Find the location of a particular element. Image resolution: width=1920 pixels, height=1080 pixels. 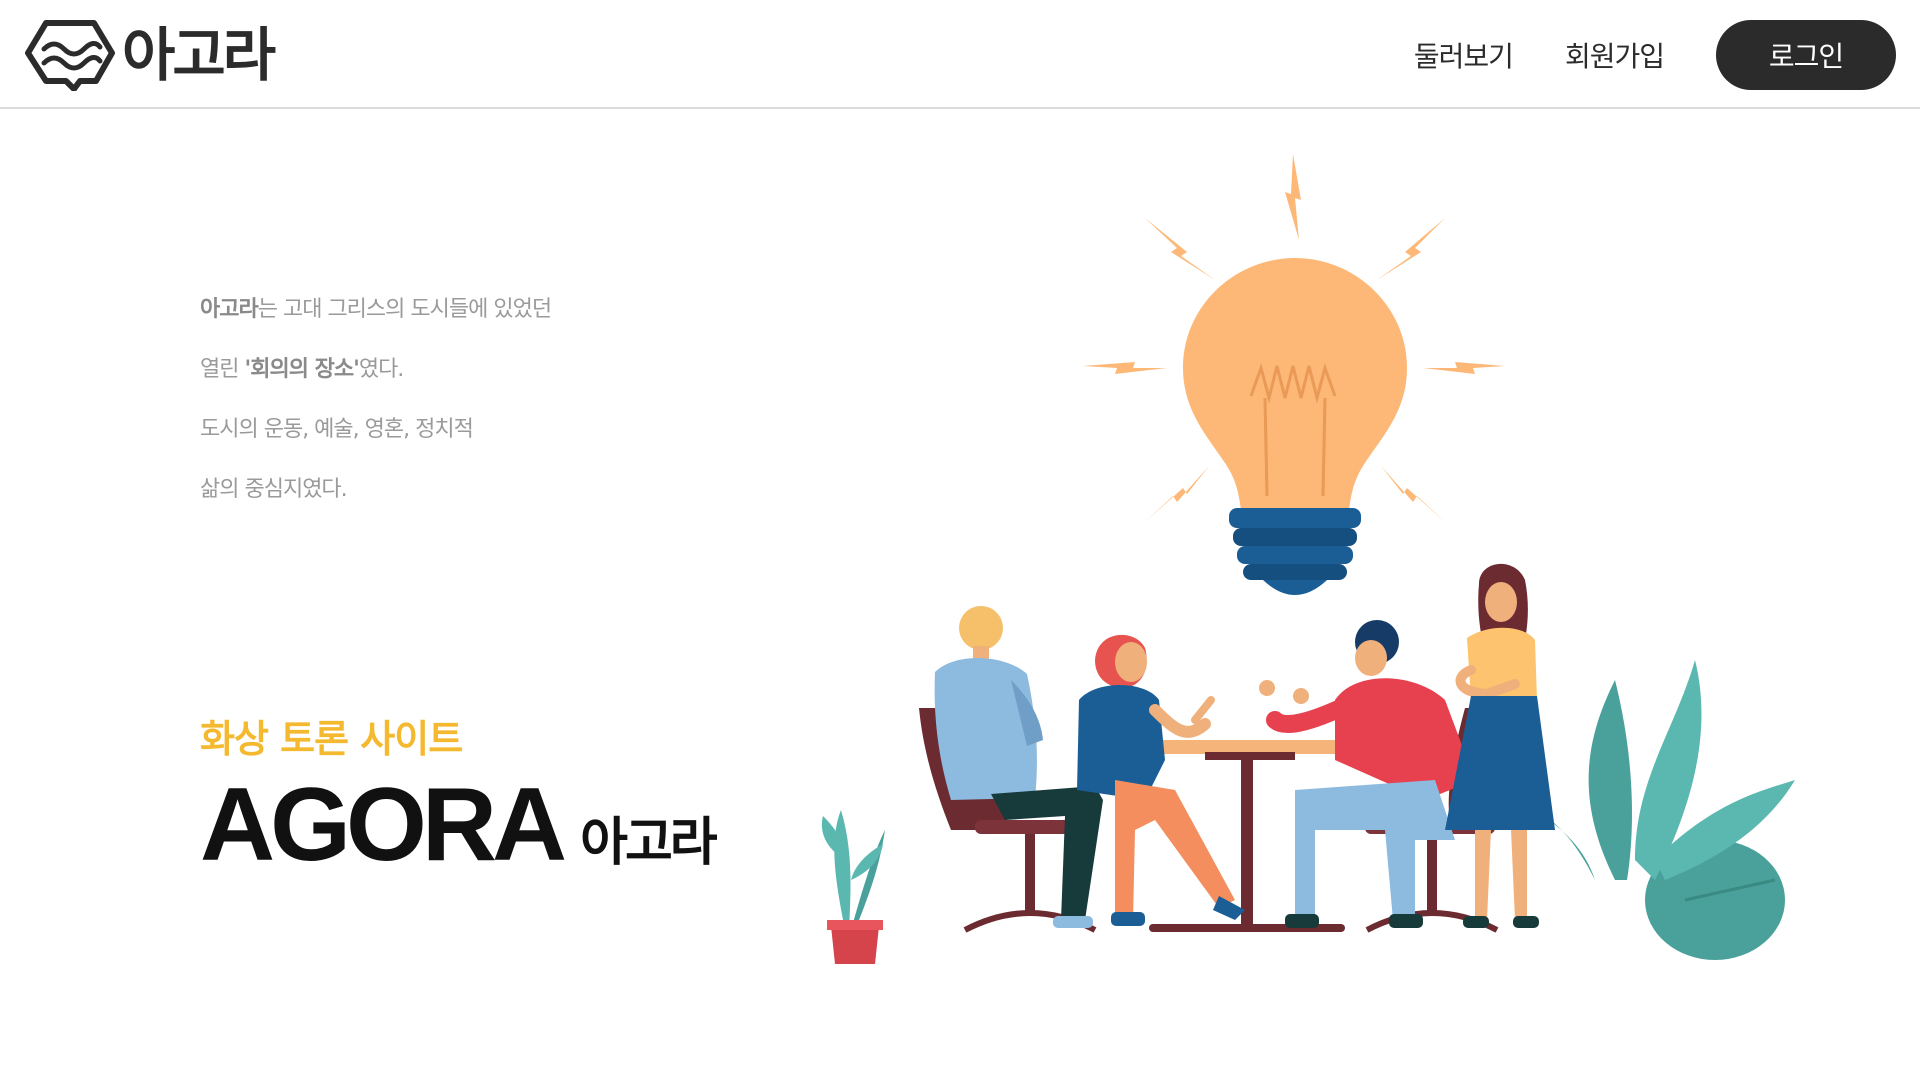

hero-subtitle: 화상 토론 사이트 is located at coordinates (331, 739).